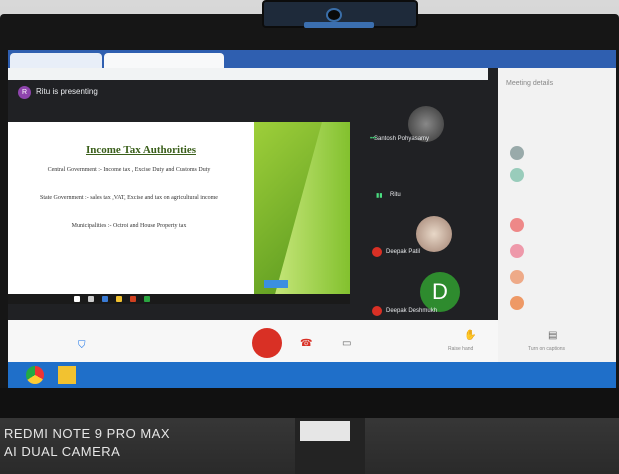  I want to click on browser-tab, so click(56, 60).